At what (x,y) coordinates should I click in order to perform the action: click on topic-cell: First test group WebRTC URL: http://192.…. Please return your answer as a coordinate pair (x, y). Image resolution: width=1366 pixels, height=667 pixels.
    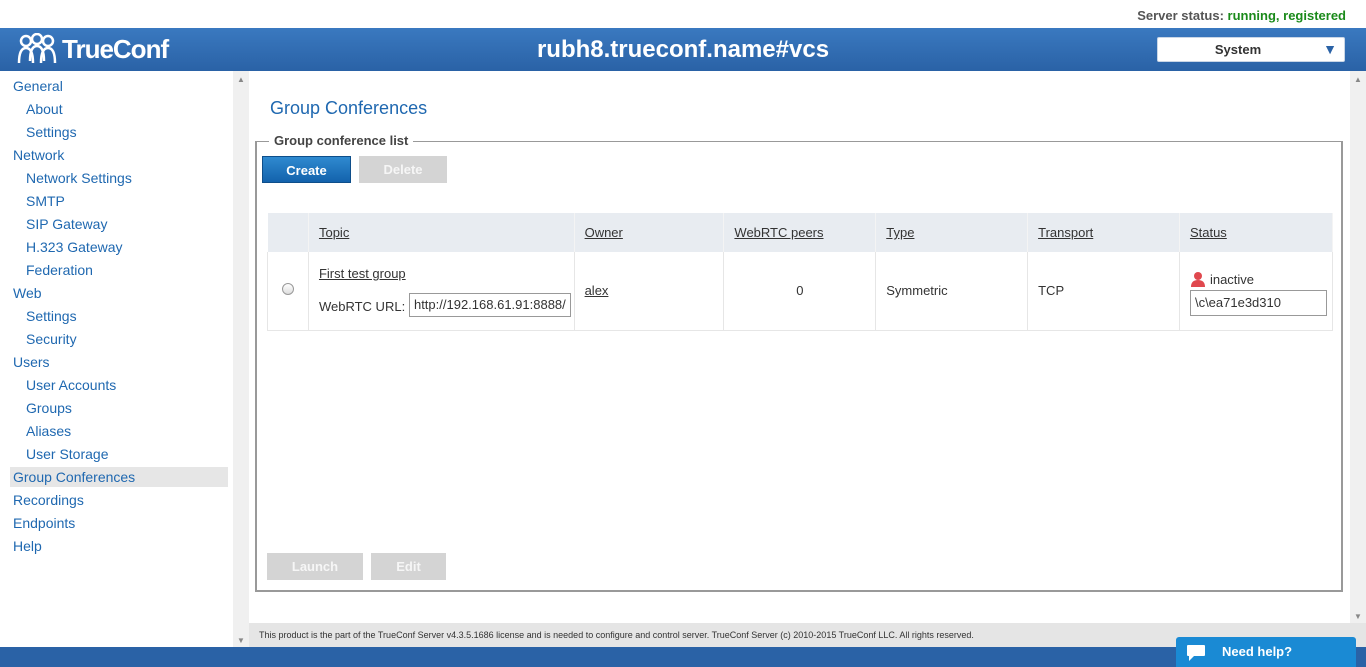
    Looking at the image, I should click on (441, 291).